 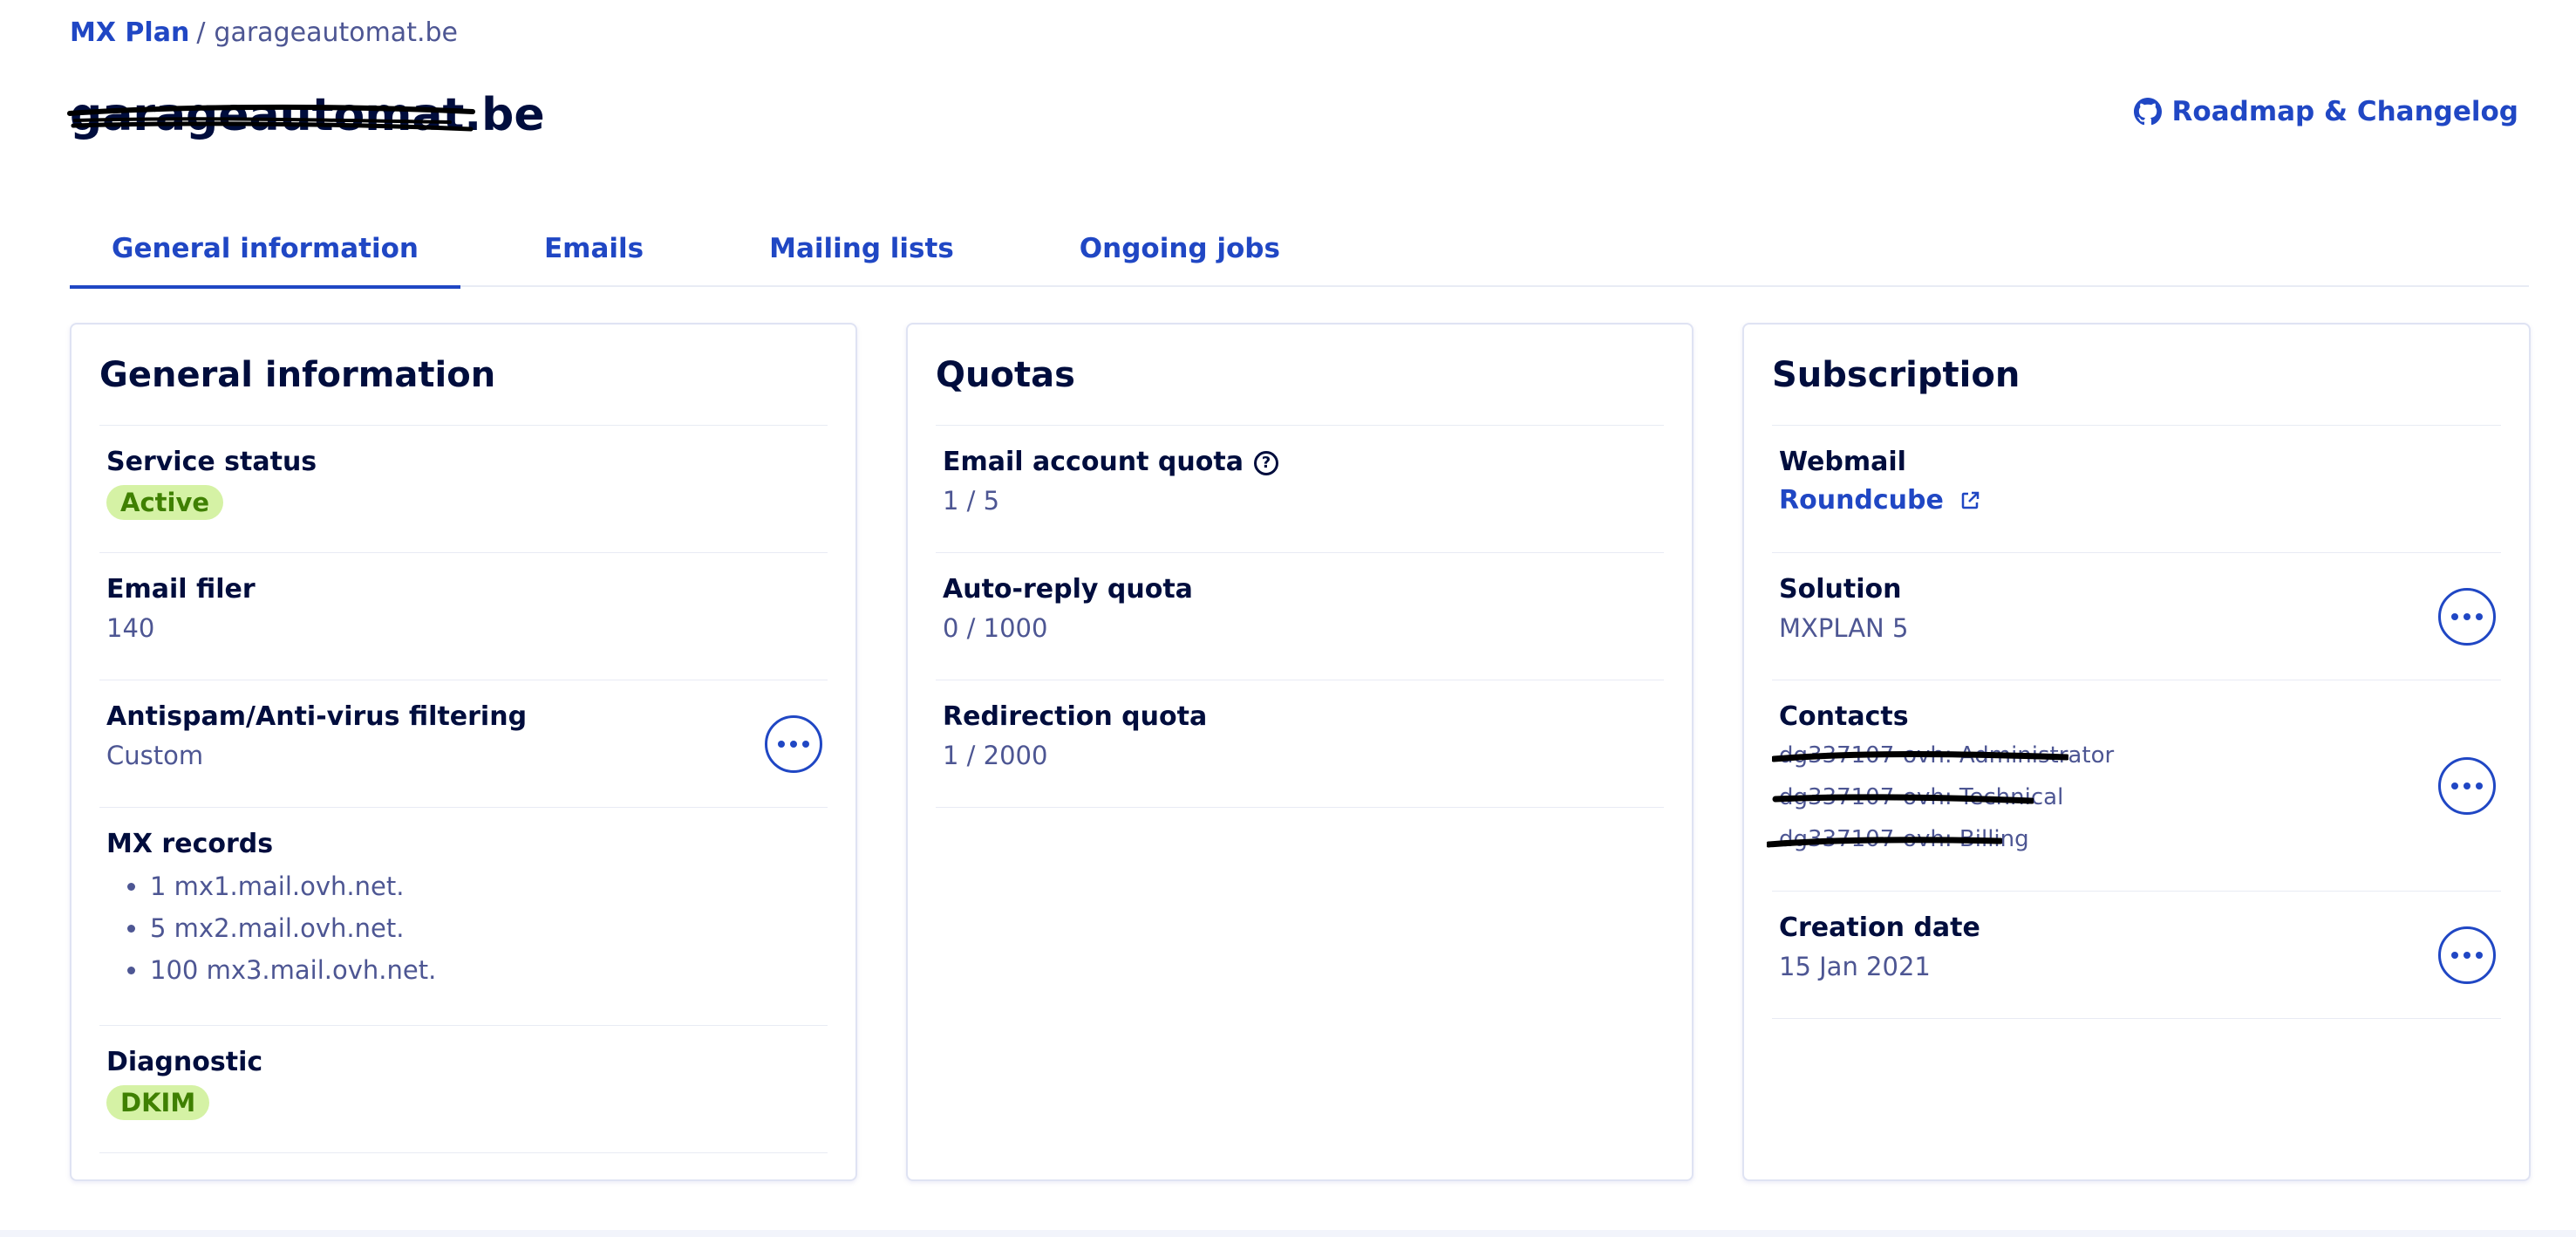 What do you see at coordinates (996, 628) in the screenshot?
I see `tile-value: 0 / 1000` at bounding box center [996, 628].